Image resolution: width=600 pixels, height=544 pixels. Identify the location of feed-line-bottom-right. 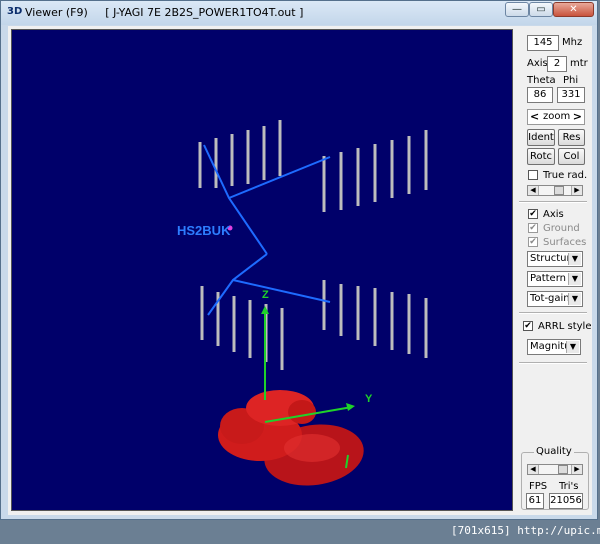
(281, 291).